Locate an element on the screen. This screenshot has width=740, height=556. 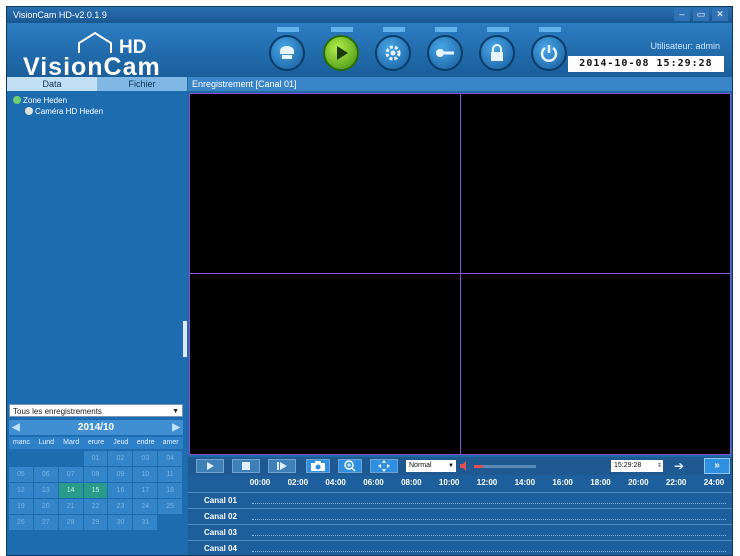
calendar-day: 06 is located at coordinates (45, 474).